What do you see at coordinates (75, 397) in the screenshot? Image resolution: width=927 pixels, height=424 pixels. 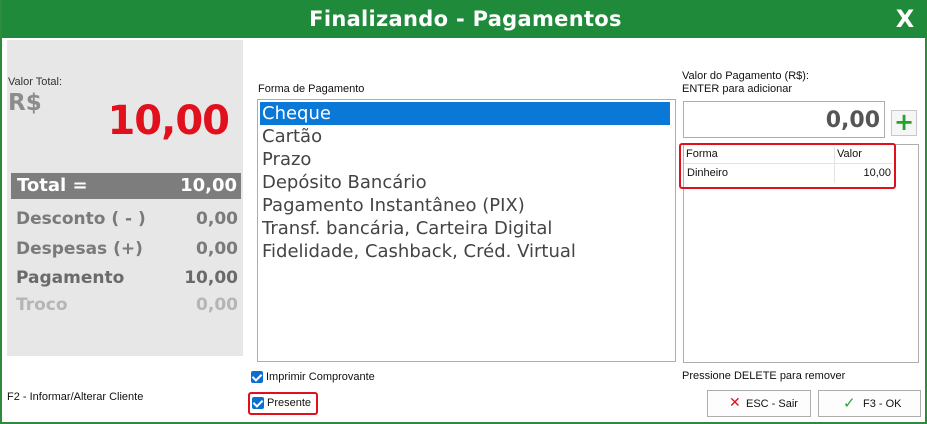 I see `f2-hint: F2 - Informar/Alterar Cliente` at bounding box center [75, 397].